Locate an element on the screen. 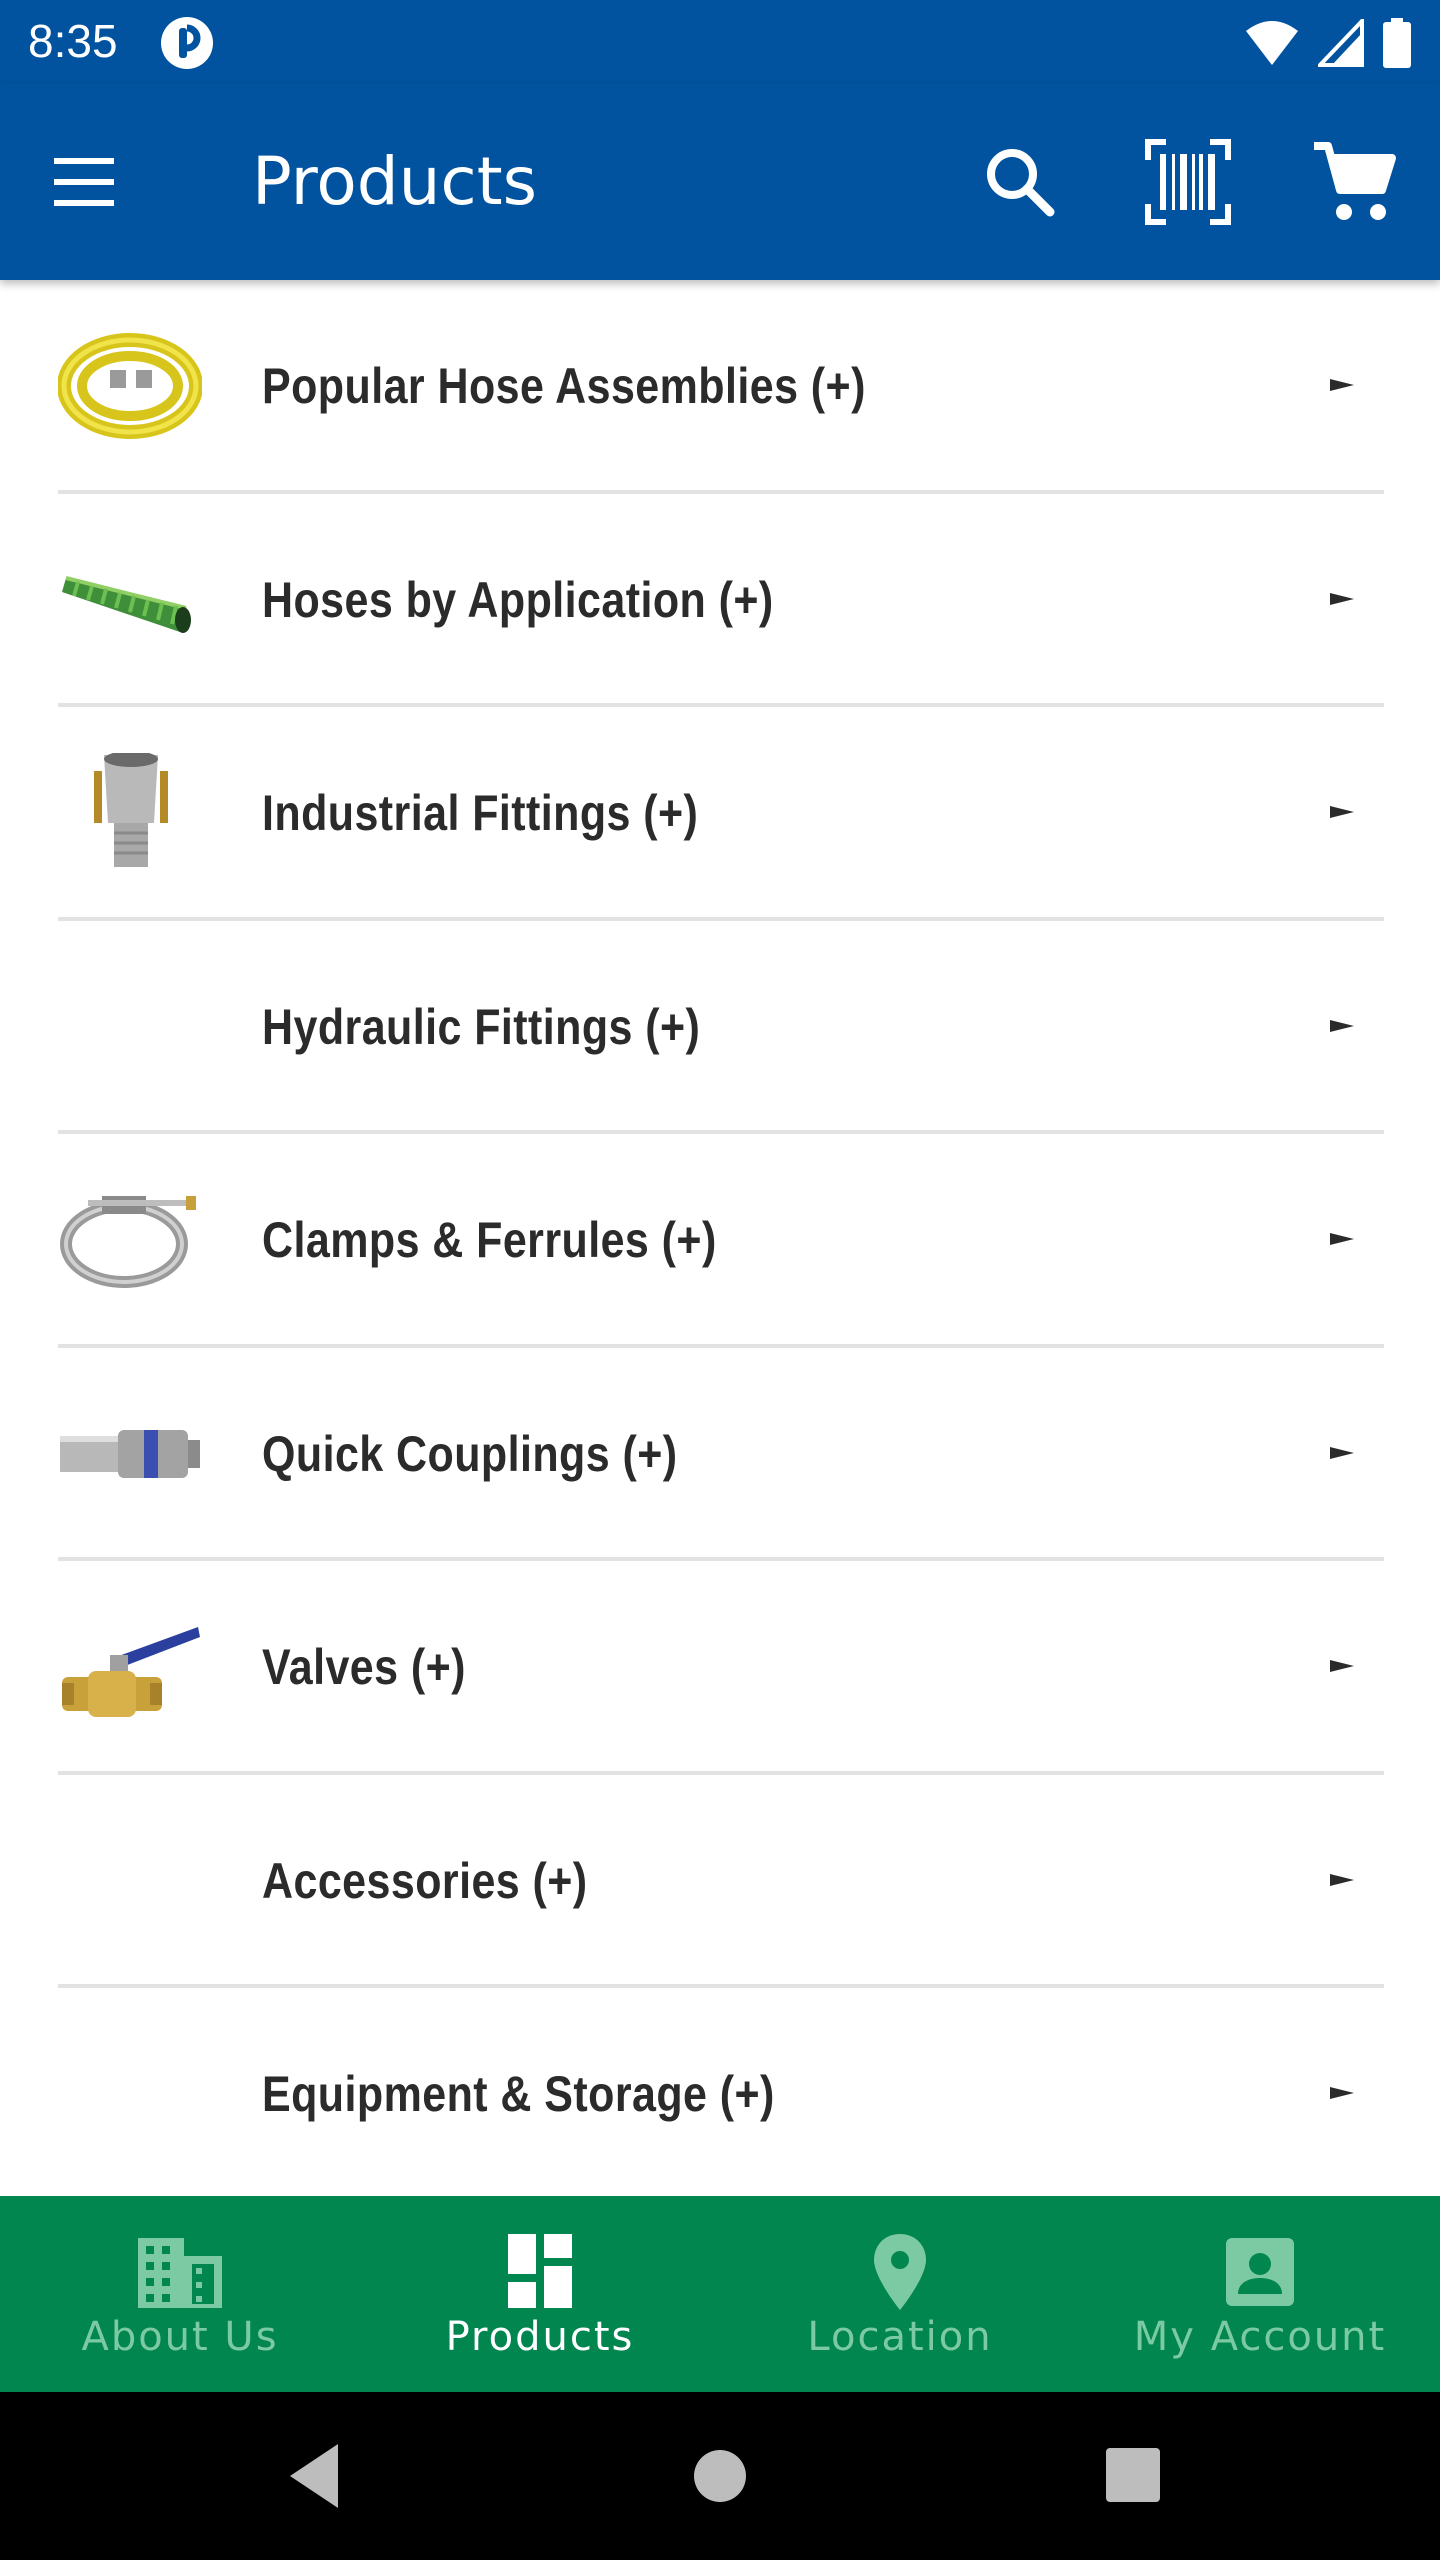 The height and width of the screenshot is (2560, 1440). list-item-hoses-by-application: Hoses by Application (+) is located at coordinates (720, 600).